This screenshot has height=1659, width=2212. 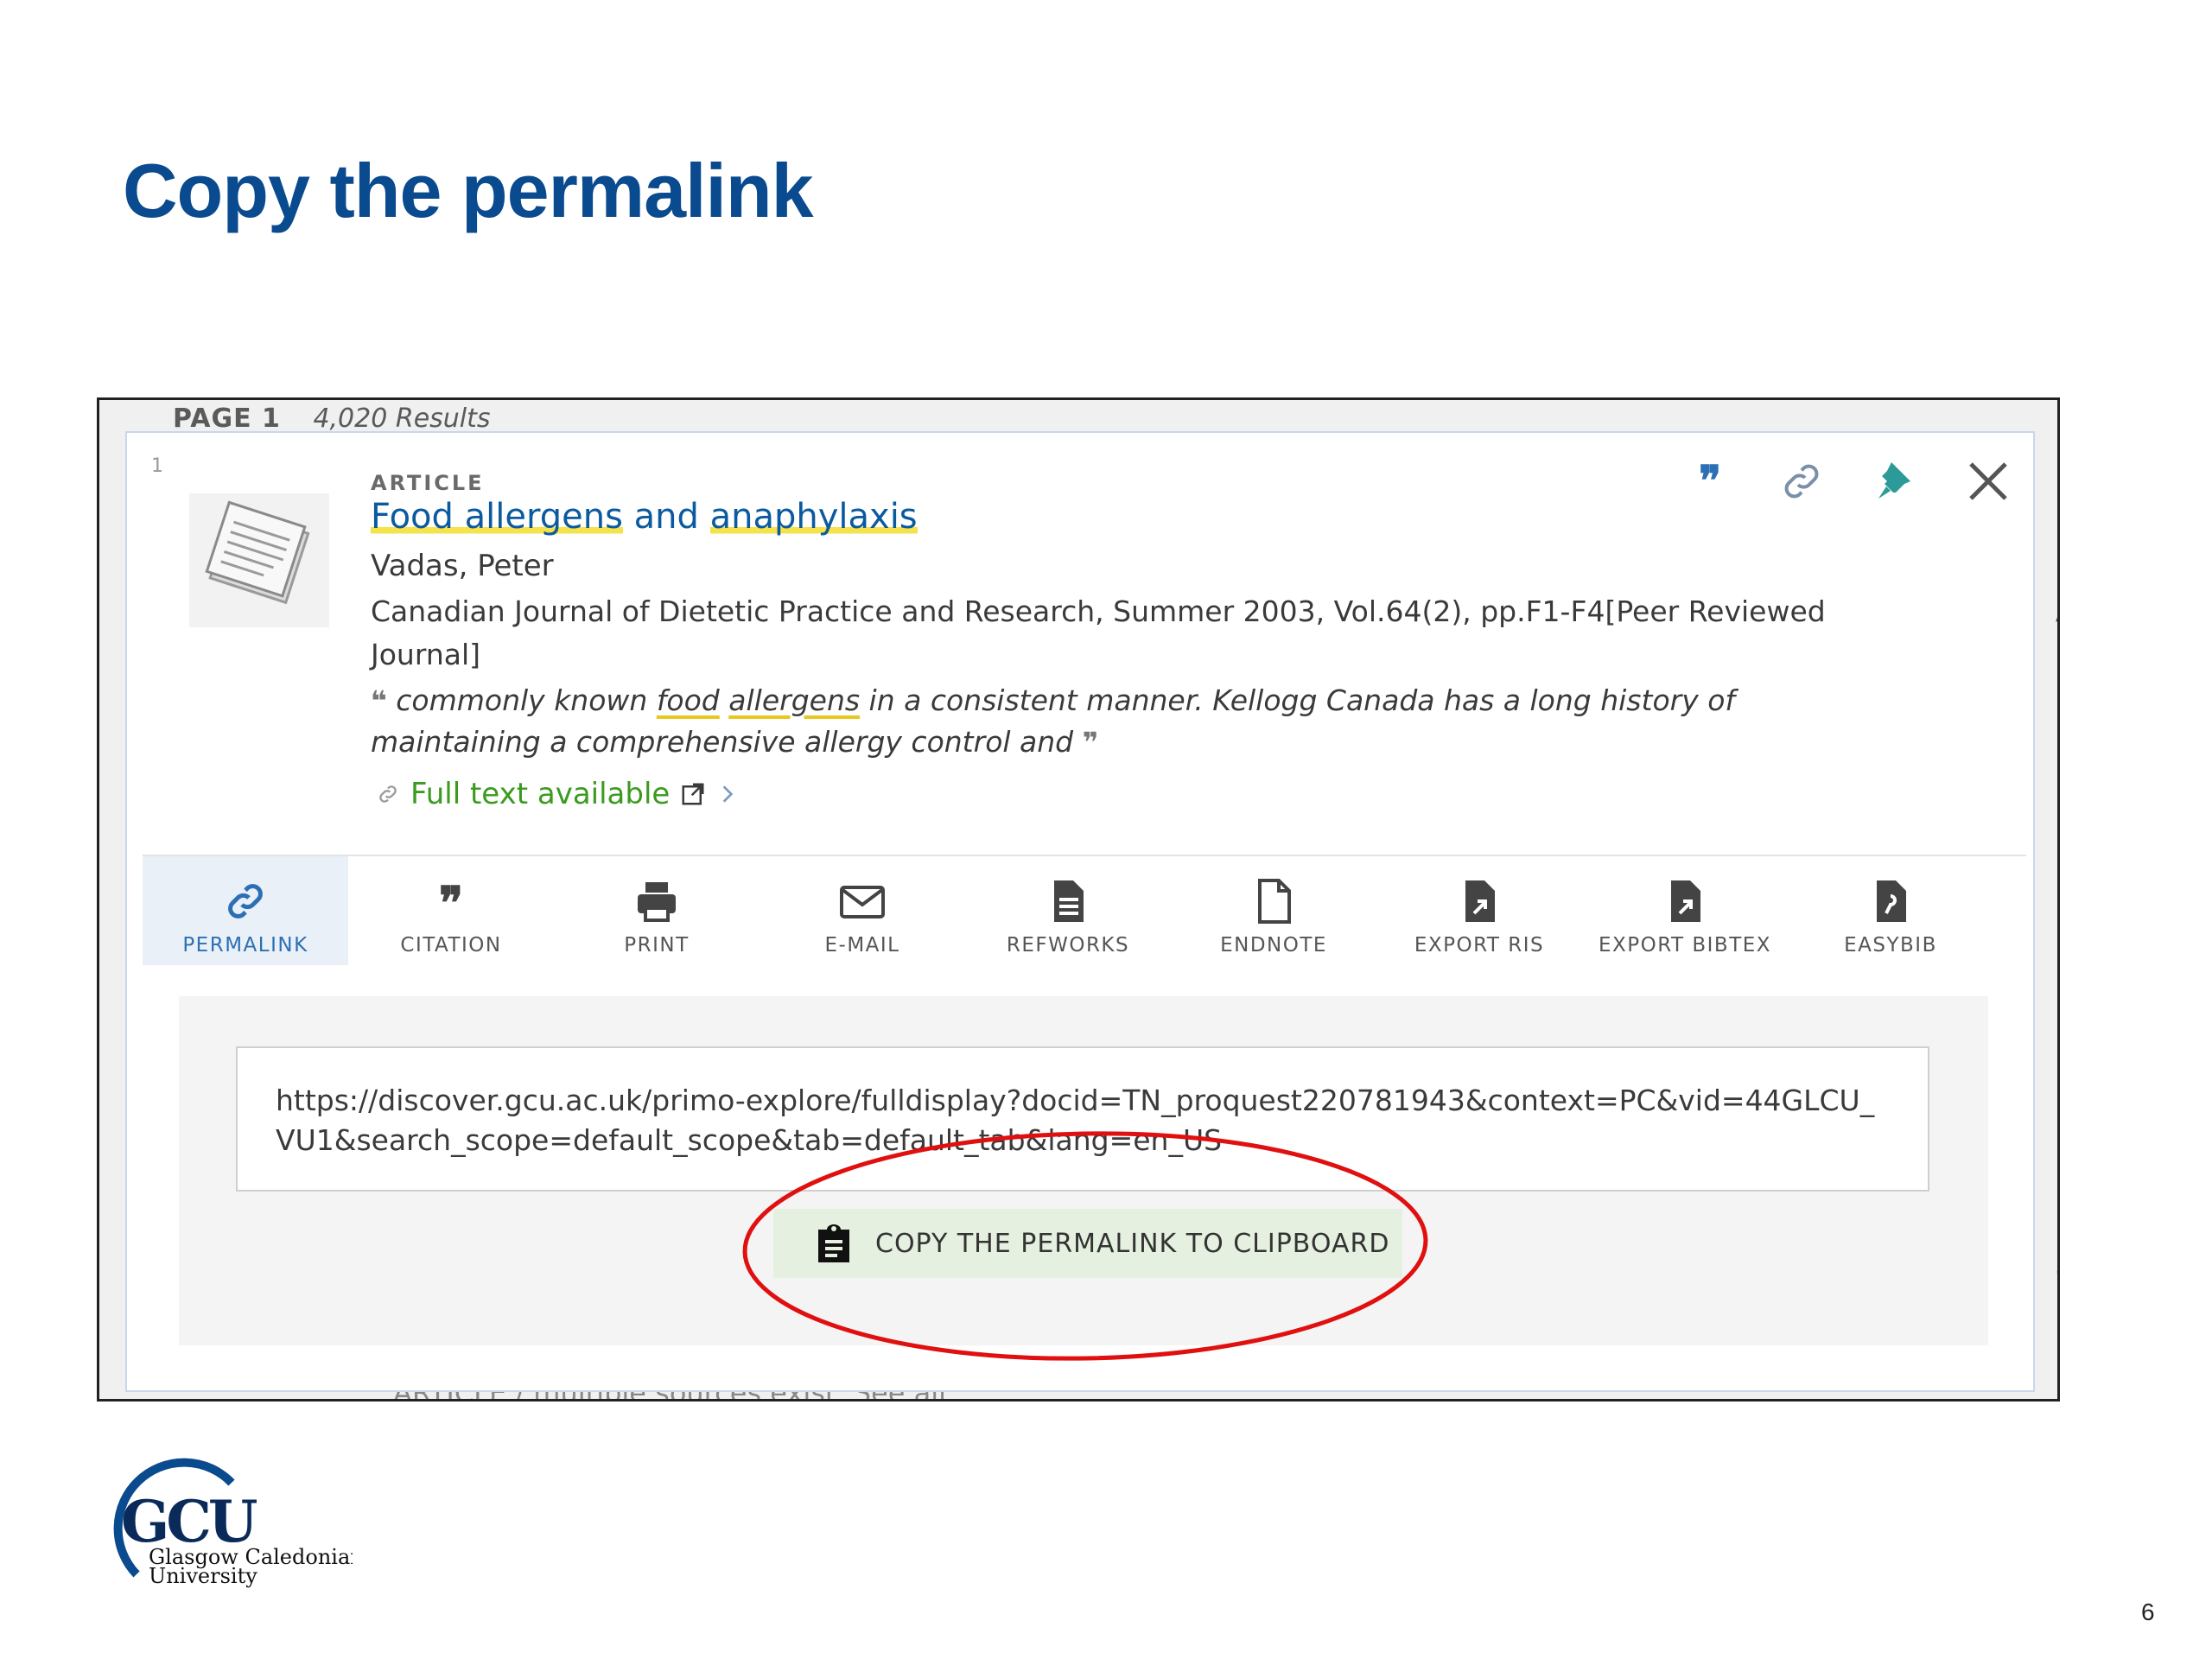 I want to click on title-highlight: anaphylaxis, so click(x=813, y=517).